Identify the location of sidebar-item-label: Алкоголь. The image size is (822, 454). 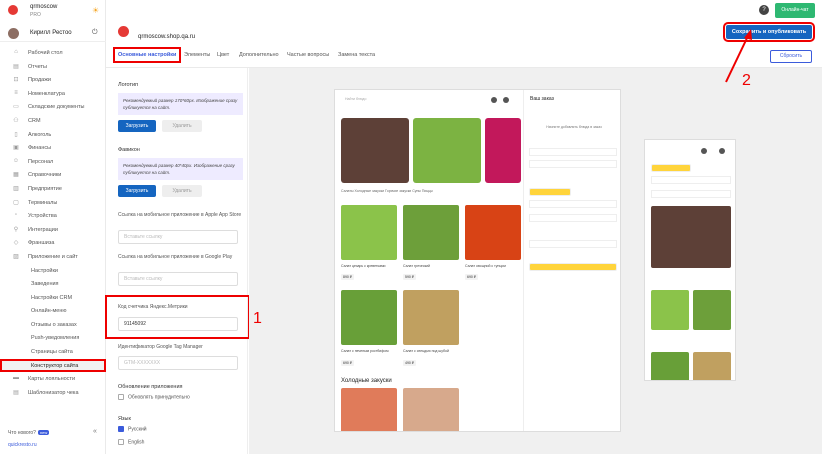
(40, 134).